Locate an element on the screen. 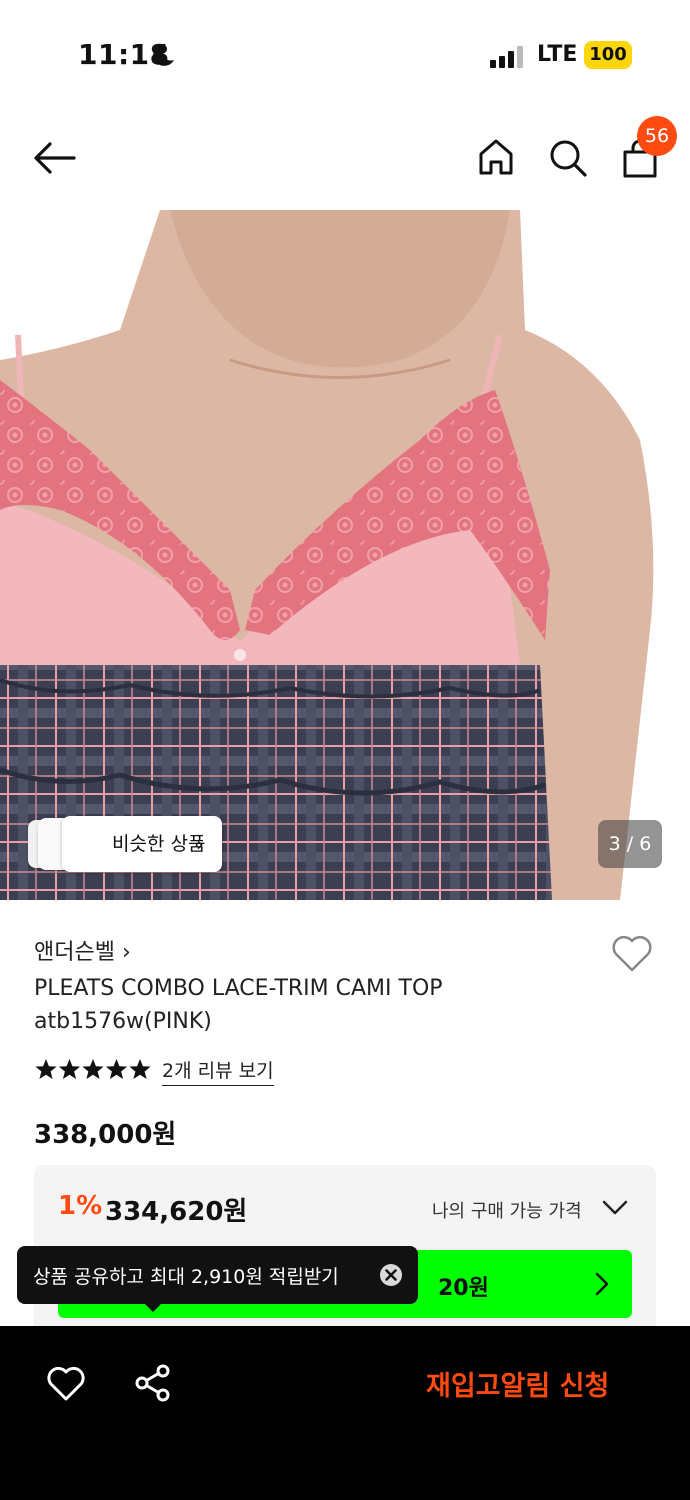  cart-count-badge: 56 is located at coordinates (657, 136).